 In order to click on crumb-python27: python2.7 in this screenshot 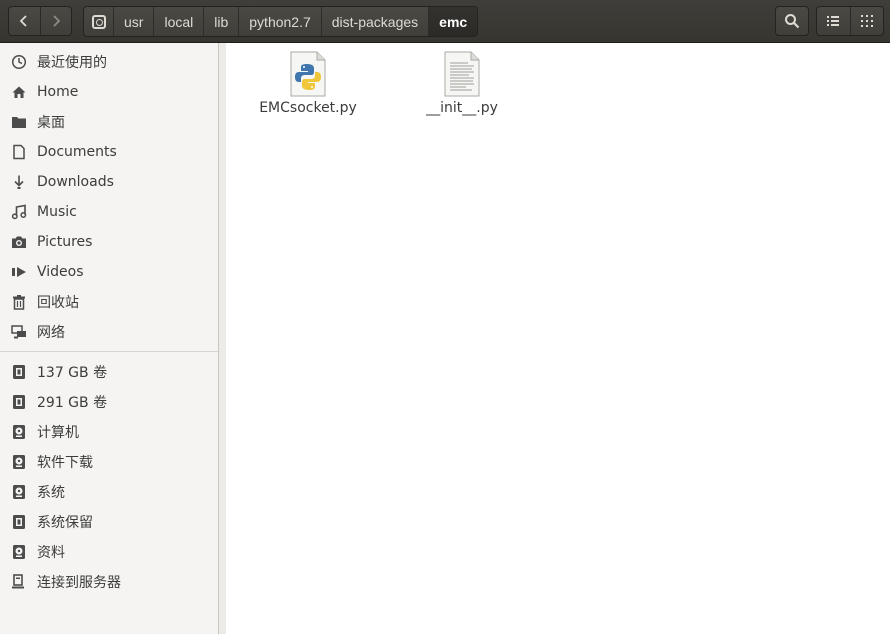, I will do `click(280, 21)`.